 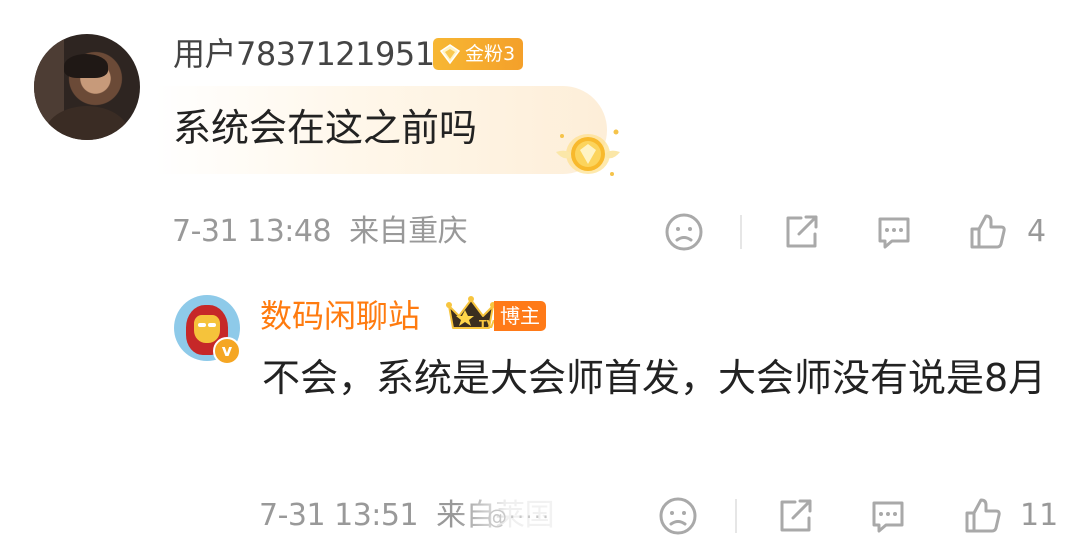 I want to click on comment-location: 来自重庆, so click(x=408, y=231).